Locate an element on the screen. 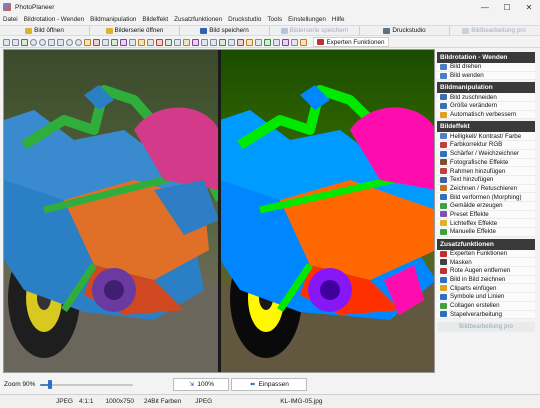  item-zeichnen: Zeichnen / Retuschieren is located at coordinates (486, 189).